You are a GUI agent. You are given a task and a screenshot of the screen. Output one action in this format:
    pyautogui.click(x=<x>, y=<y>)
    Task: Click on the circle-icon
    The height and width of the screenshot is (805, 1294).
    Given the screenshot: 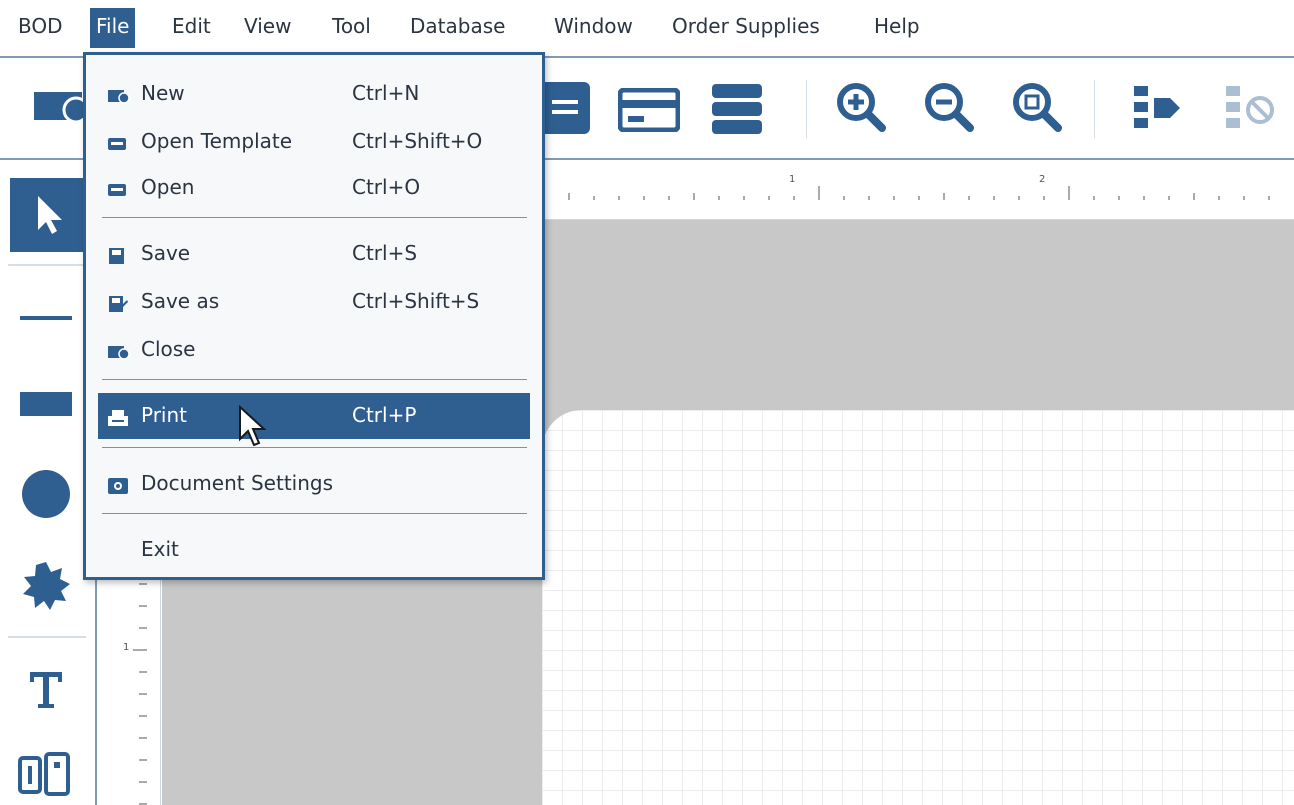 What is the action you would take?
    pyautogui.click(x=46, y=494)
    